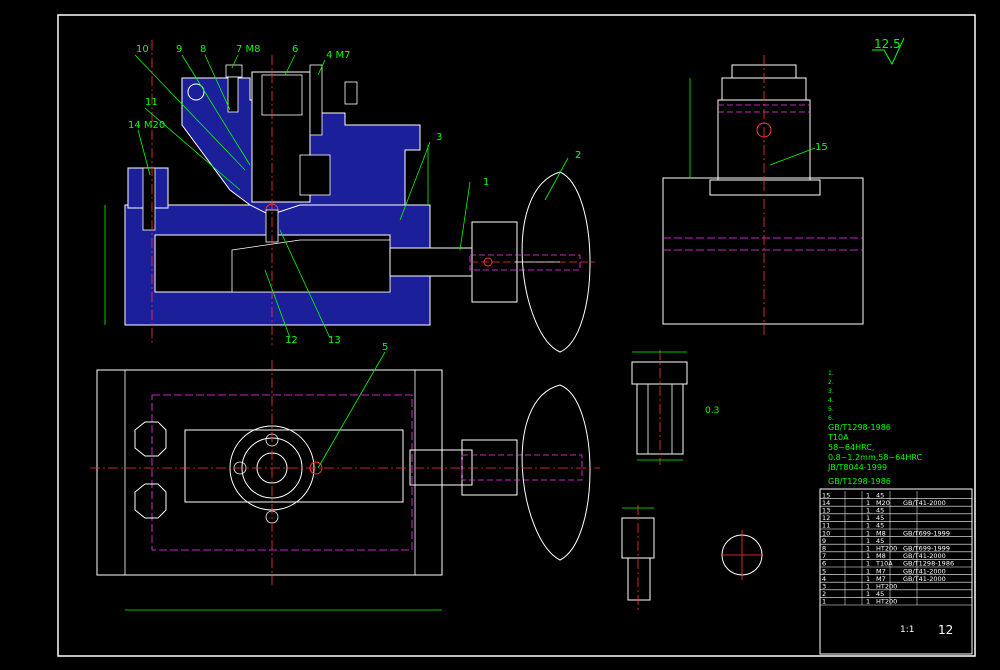 The width and height of the screenshot is (1000, 670). I want to click on note-line-10: 0.8~1.2mm,58~64HRC, so click(875, 457).